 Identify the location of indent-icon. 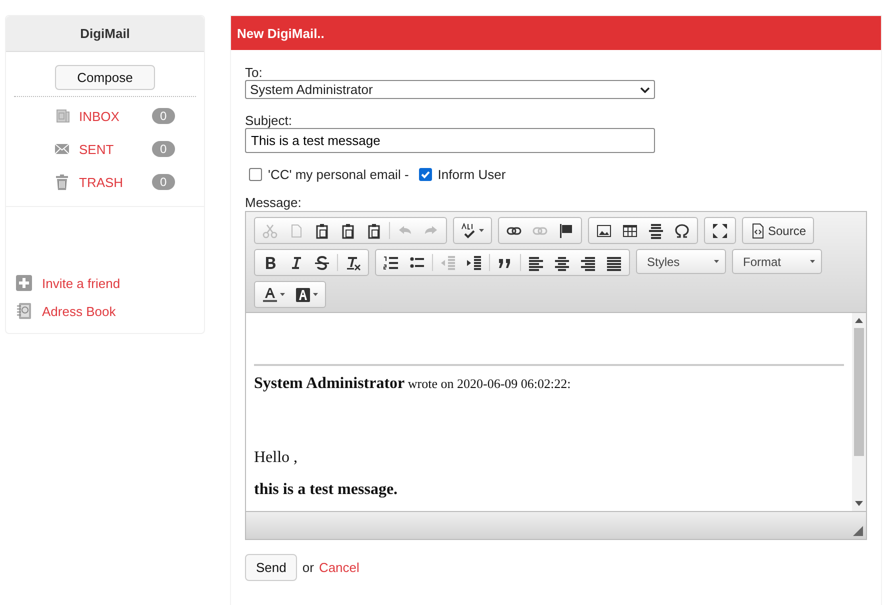
(474, 262).